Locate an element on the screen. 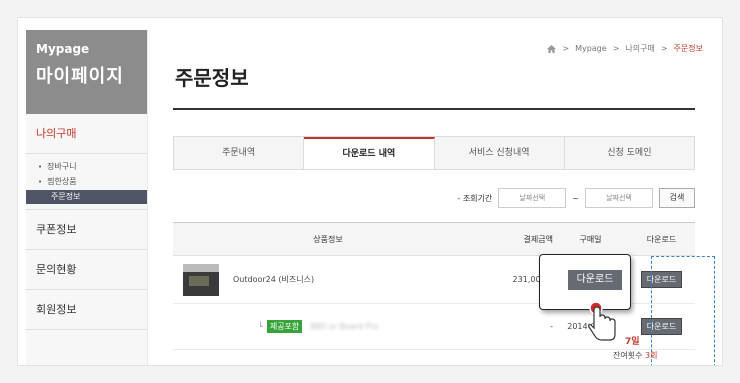  tab-bar: 주문내역 다운로드 내역 서비스 신청내역 신청 도메인 is located at coordinates (434, 153).